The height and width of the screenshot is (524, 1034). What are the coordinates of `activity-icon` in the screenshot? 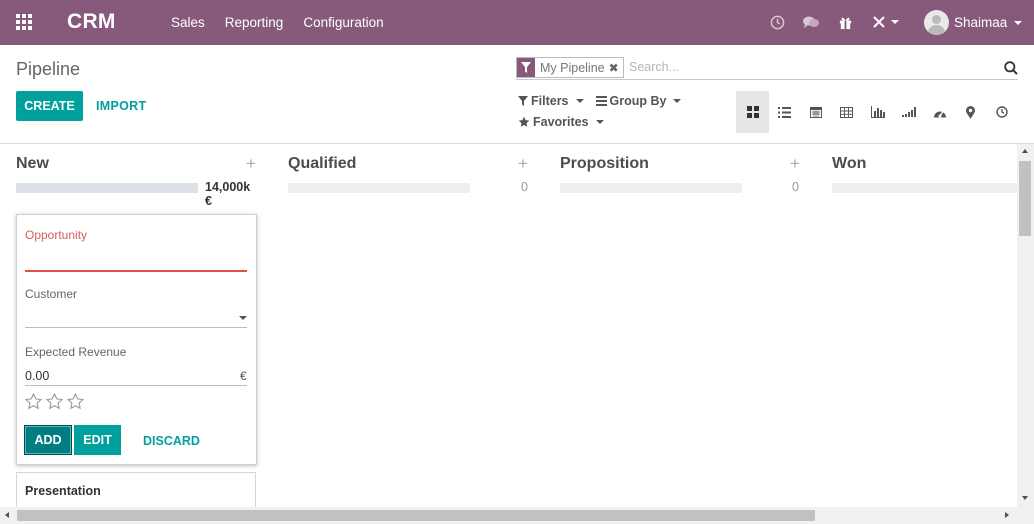 It's located at (1001, 112).